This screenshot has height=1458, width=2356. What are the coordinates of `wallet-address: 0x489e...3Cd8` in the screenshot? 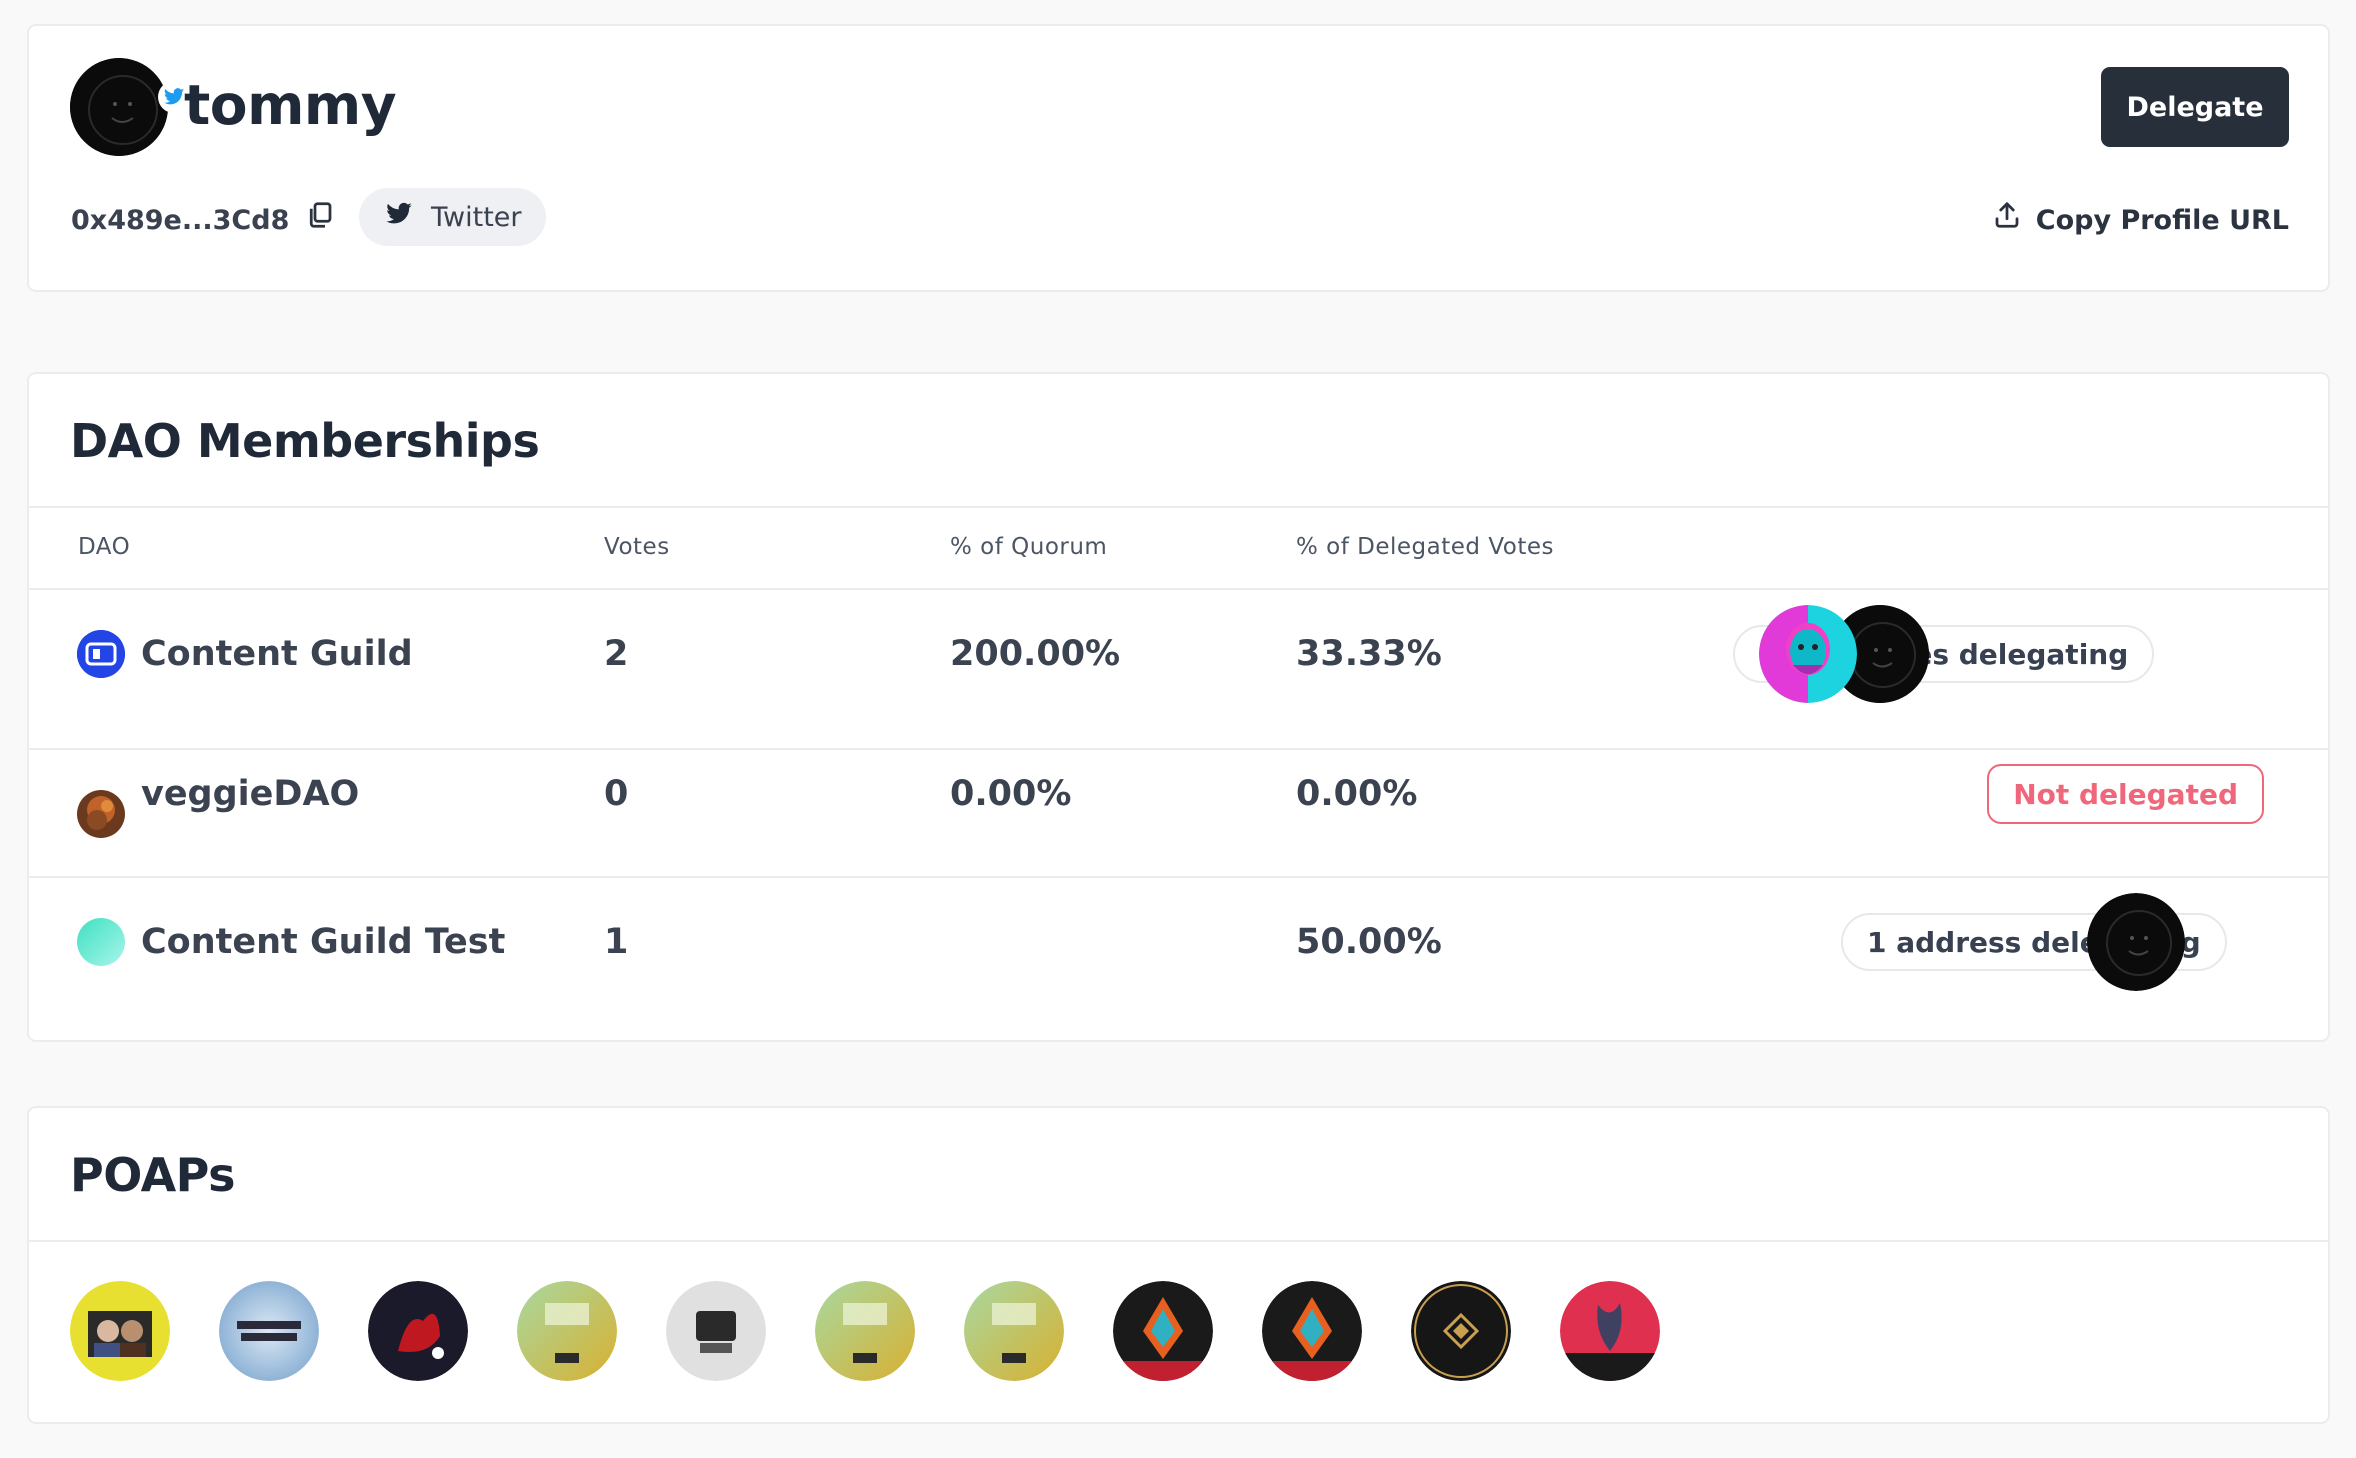 It's located at (203, 221).